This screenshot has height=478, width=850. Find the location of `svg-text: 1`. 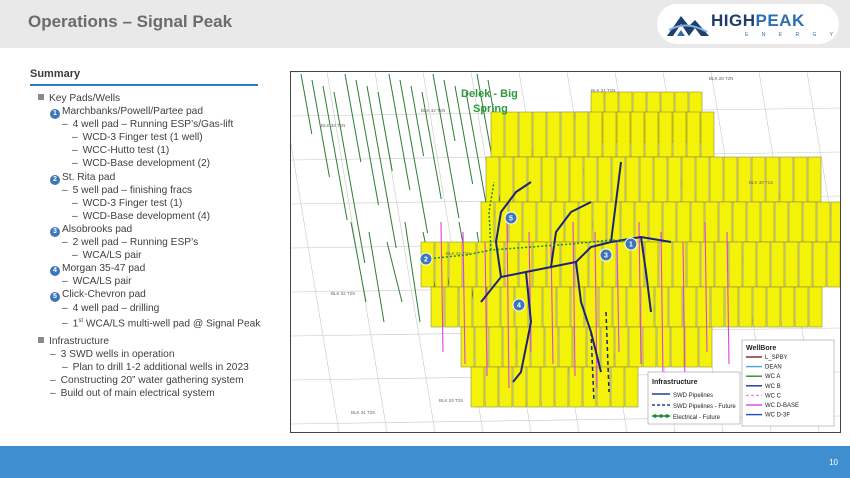

svg-text: 1 is located at coordinates (631, 245).